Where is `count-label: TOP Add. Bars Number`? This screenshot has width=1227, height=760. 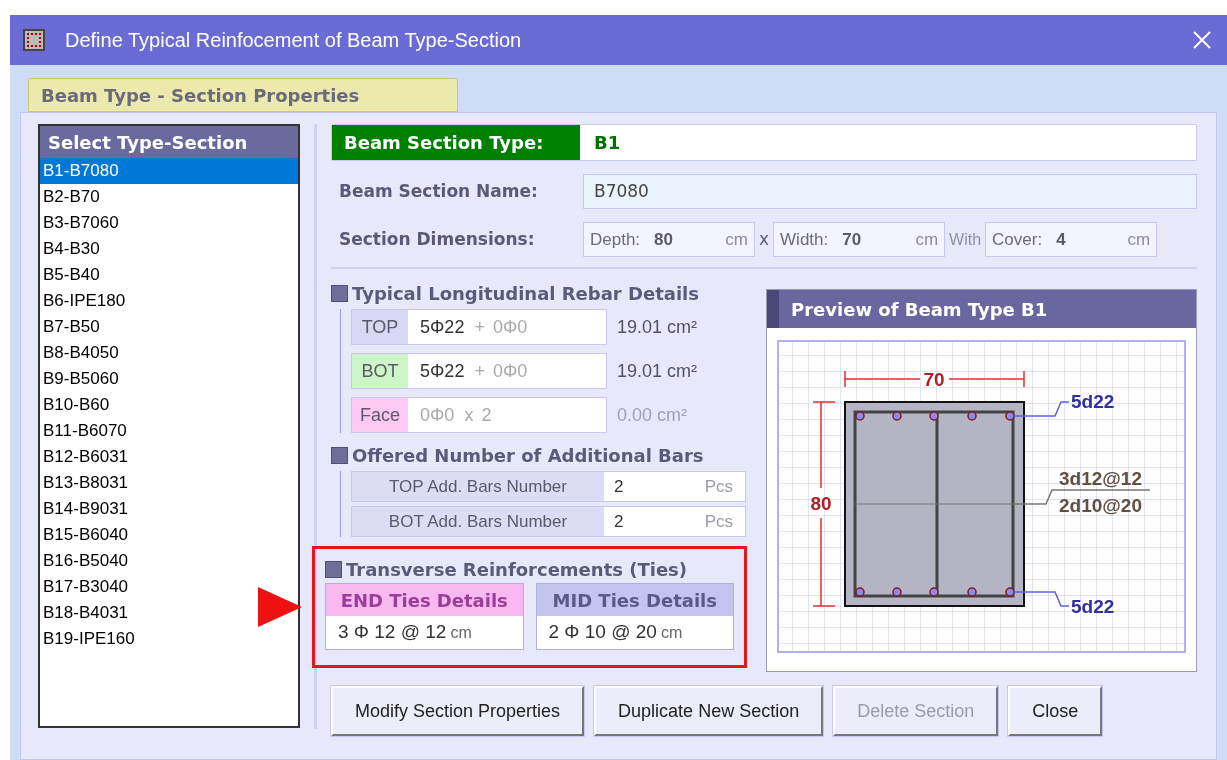
count-label: TOP Add. Bars Number is located at coordinates (478, 486).